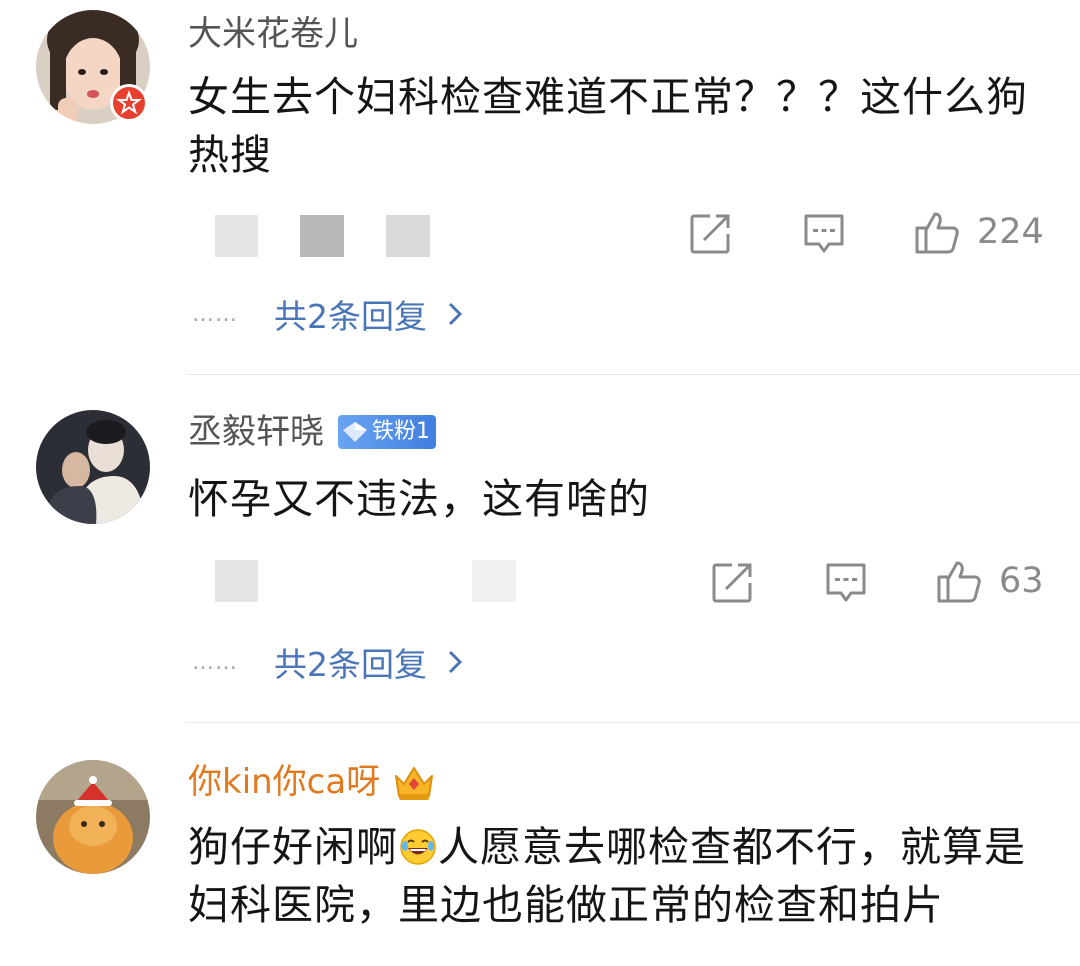  Describe the element at coordinates (284, 782) in the screenshot. I see `username-text: 你kin你ca呀` at that location.